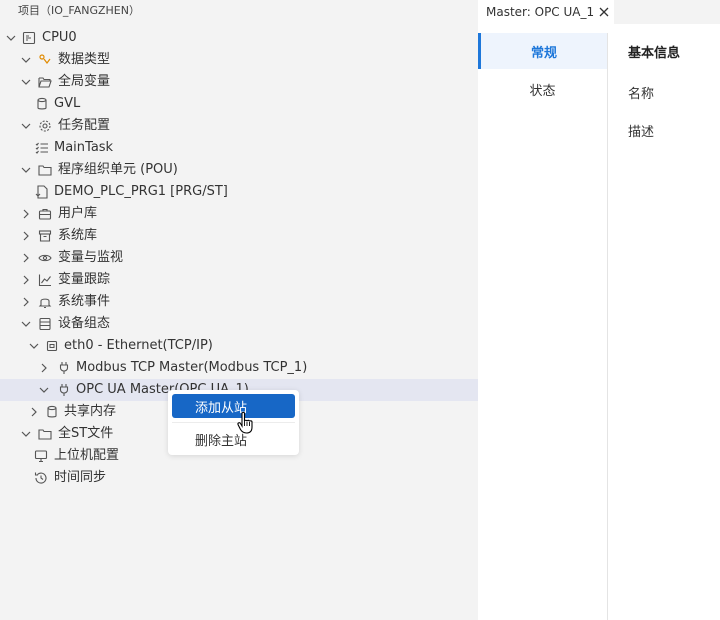 This screenshot has height=620, width=720. Describe the element at coordinates (87, 455) in the screenshot. I see `tree-item-label: 上位机配置` at that location.